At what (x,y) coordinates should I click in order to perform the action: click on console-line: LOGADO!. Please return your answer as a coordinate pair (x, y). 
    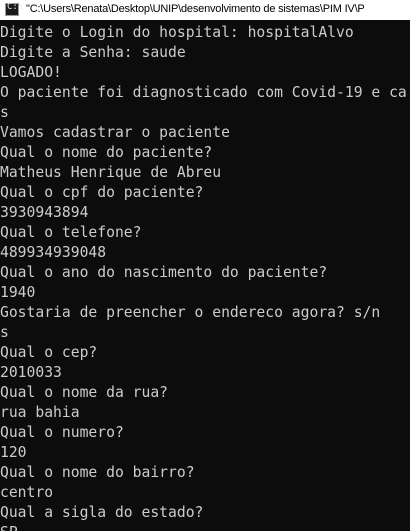
    Looking at the image, I should click on (31, 72).